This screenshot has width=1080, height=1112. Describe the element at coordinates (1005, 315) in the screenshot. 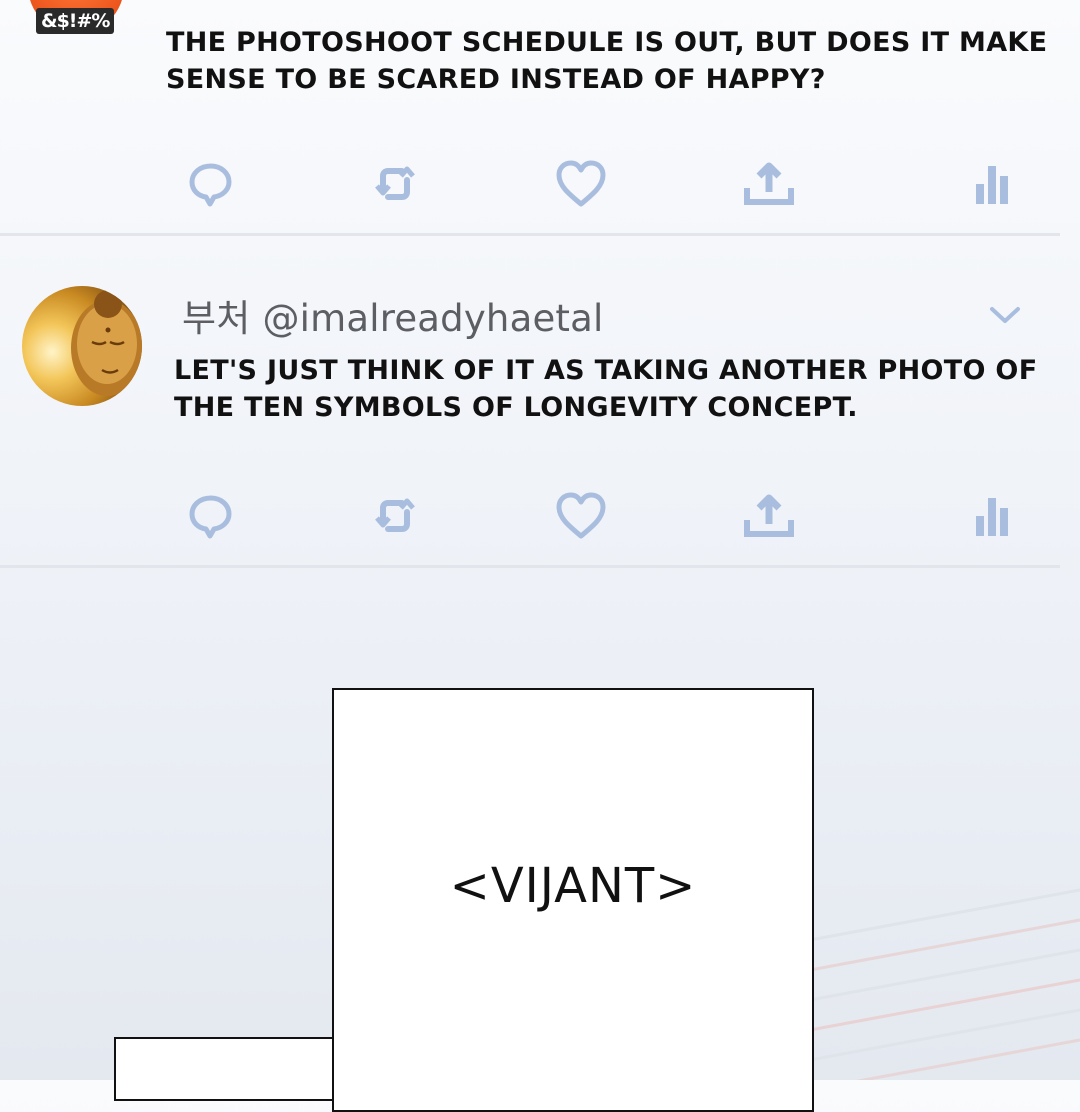

I see `chevron-down-icon` at that location.